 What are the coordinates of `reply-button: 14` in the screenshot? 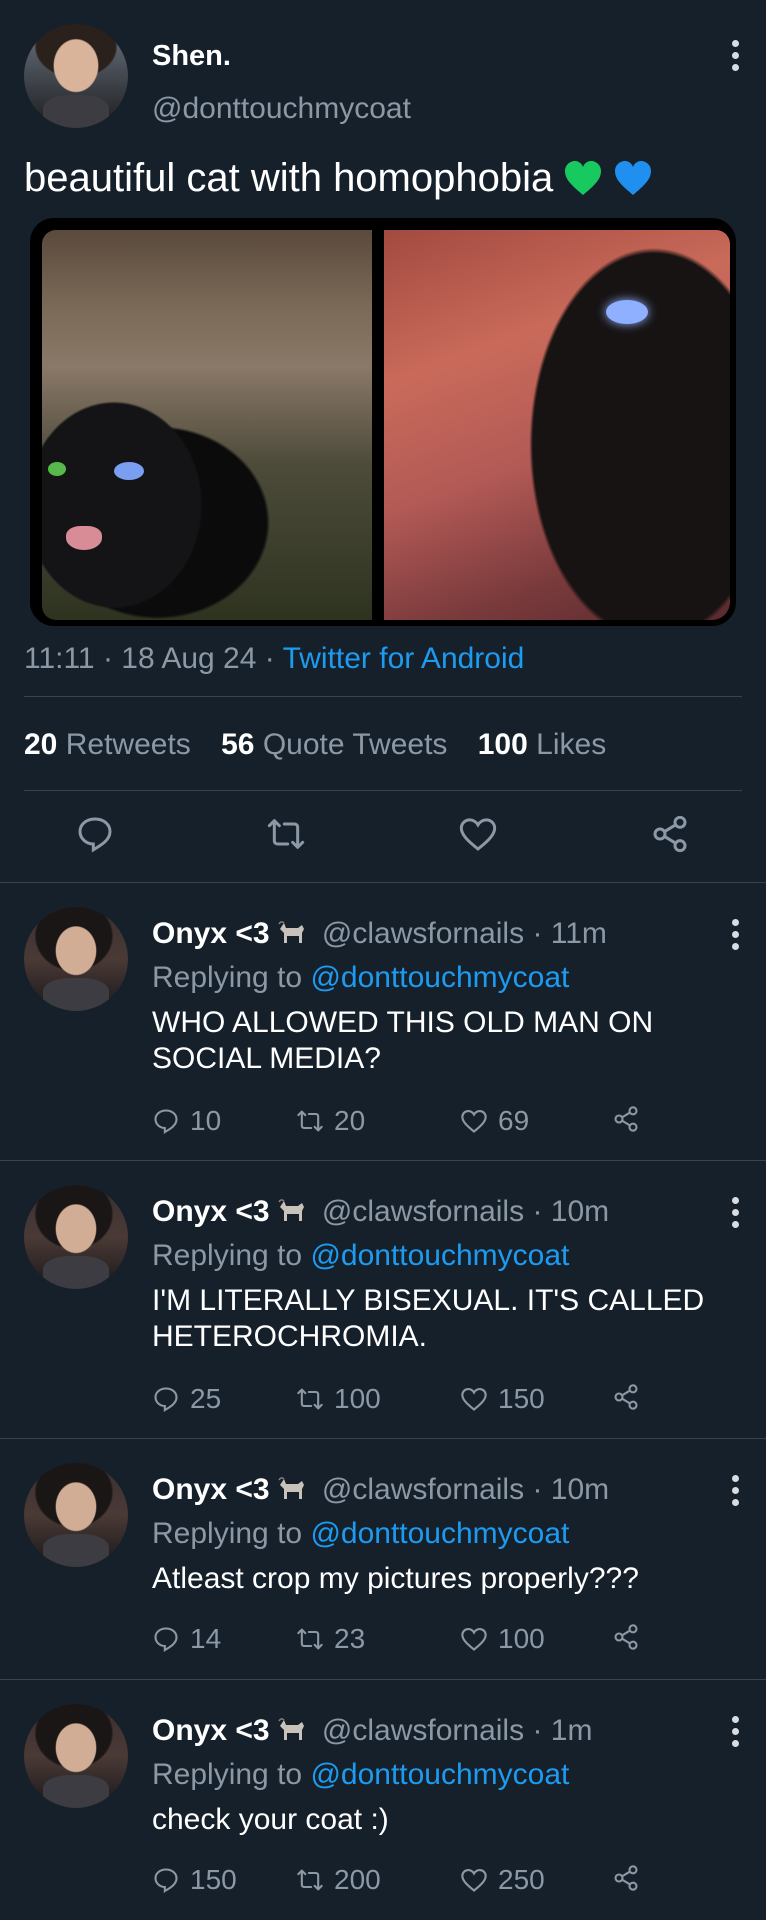 It's located at (186, 1639).